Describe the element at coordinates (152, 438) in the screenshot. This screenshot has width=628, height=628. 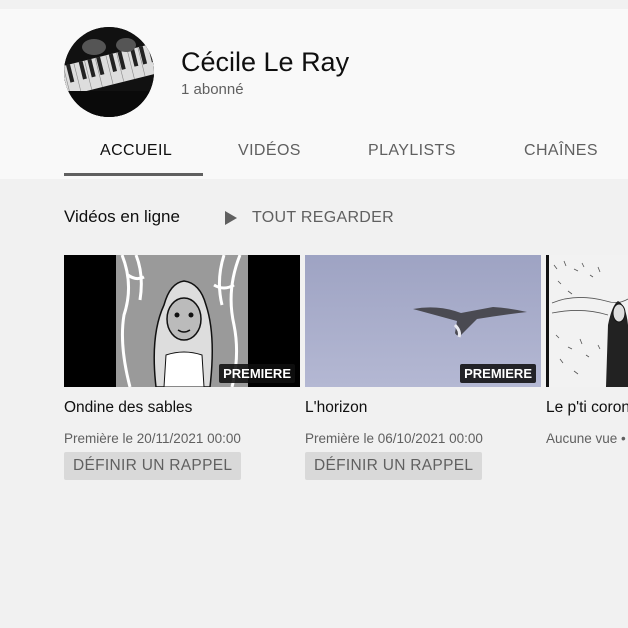
I see `video-meta: Première le 20/11/2021 00:00` at that location.